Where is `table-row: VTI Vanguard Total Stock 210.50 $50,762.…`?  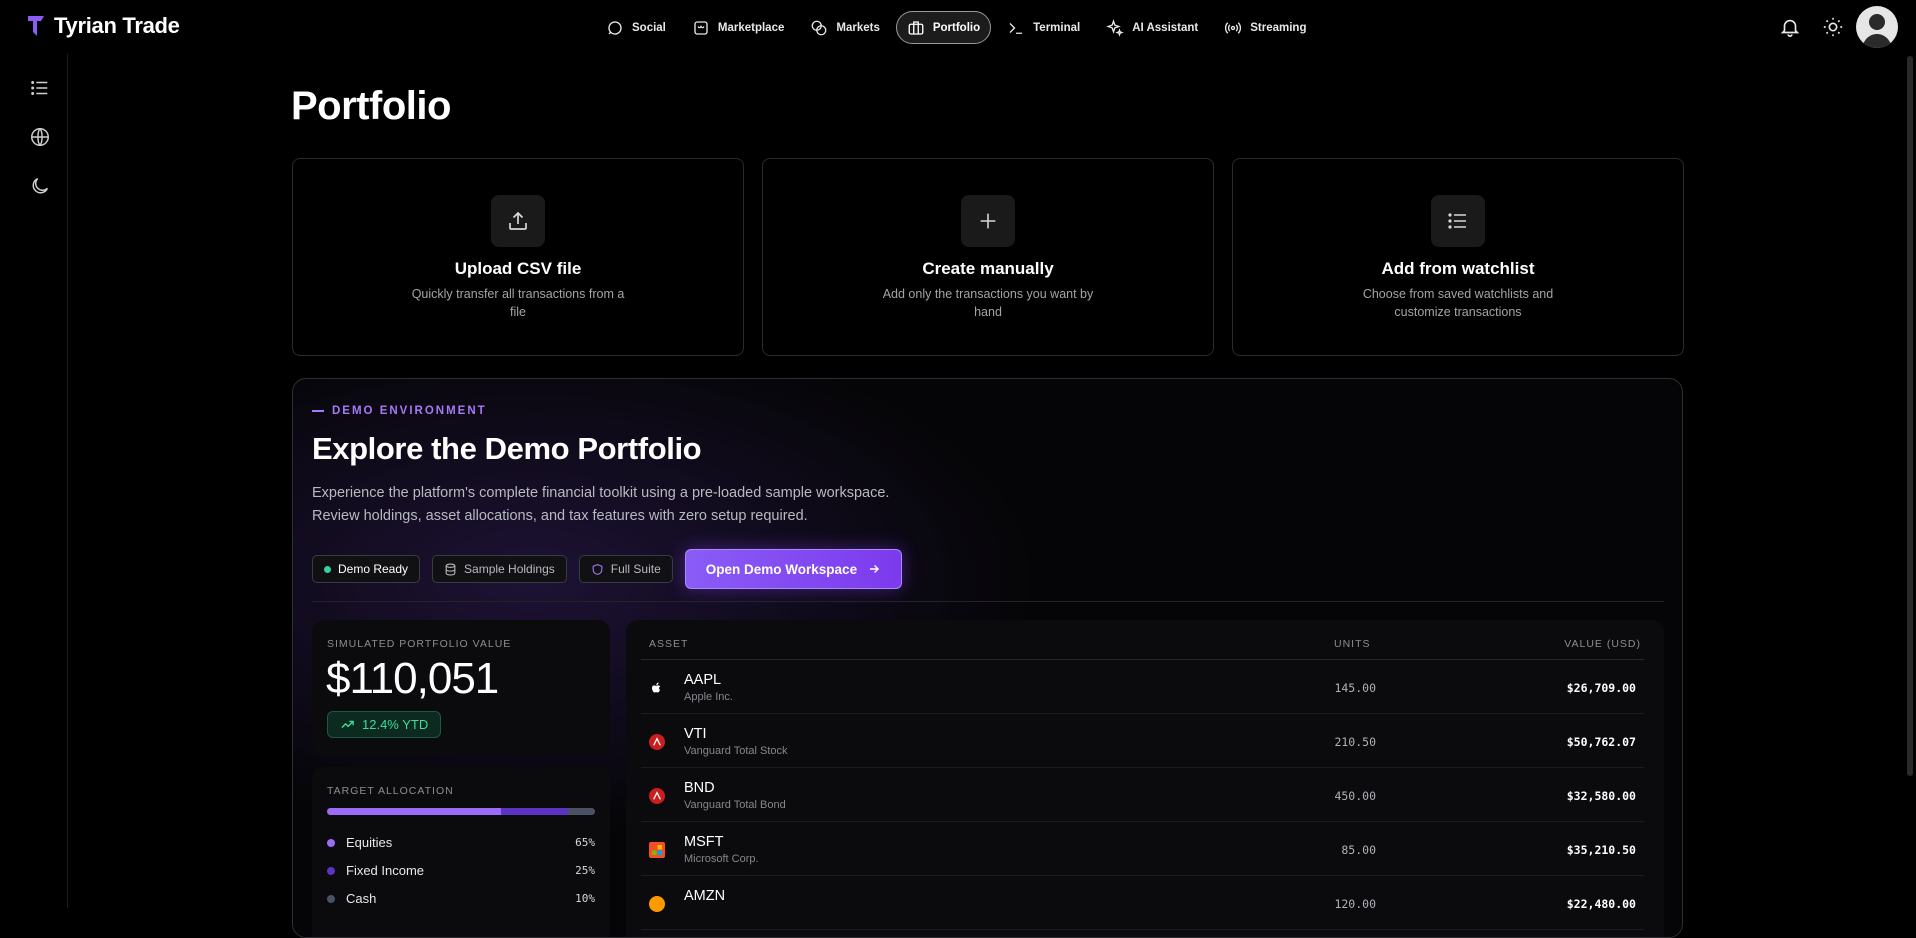
table-row: VTI Vanguard Total Stock 210.50 $50,762.… is located at coordinates (1142, 741).